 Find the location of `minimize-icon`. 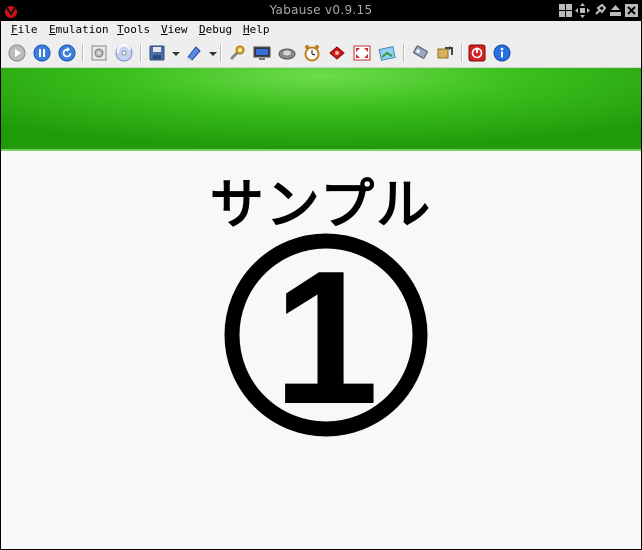

minimize-icon is located at coordinates (615, 10).